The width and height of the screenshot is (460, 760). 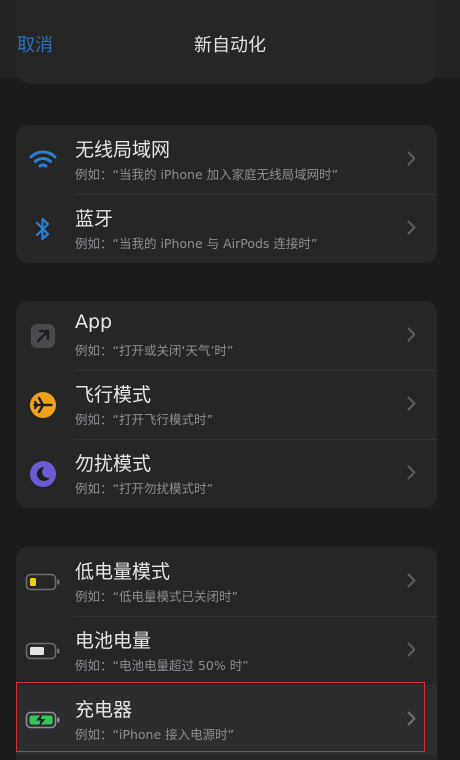 I want to click on trigger-title: 充电器, so click(x=104, y=710).